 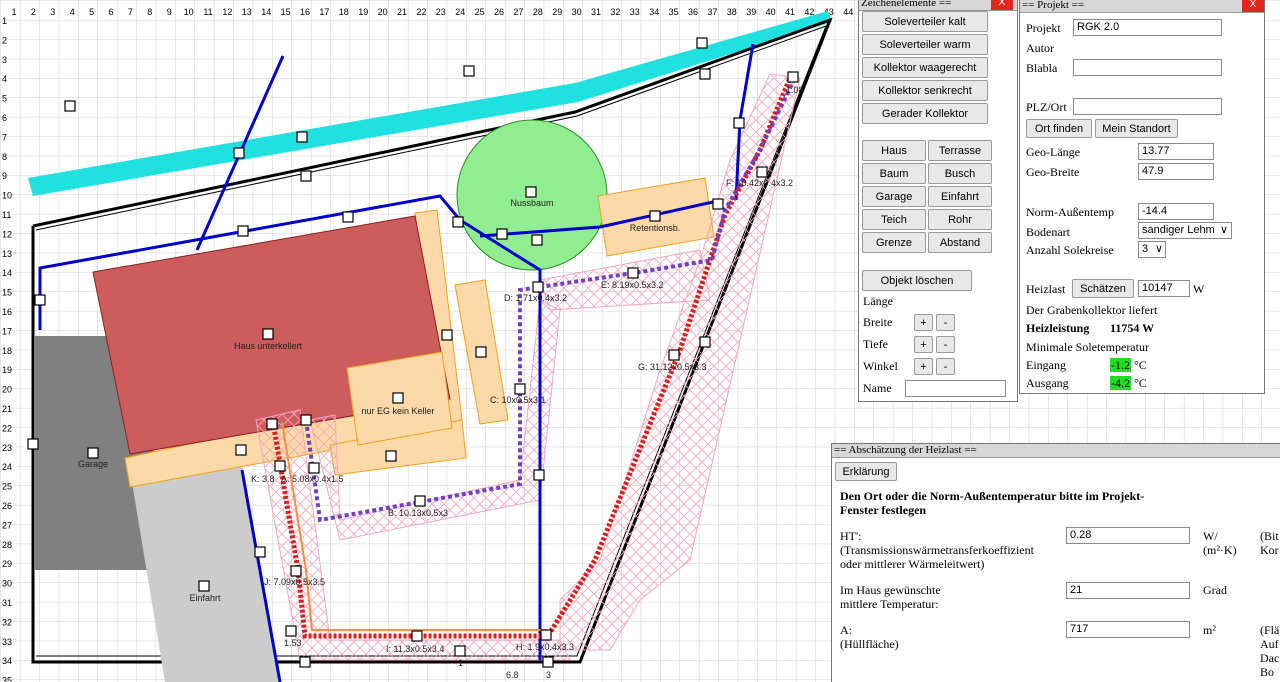 What do you see at coordinates (955, 388) in the screenshot?
I see `name-input` at bounding box center [955, 388].